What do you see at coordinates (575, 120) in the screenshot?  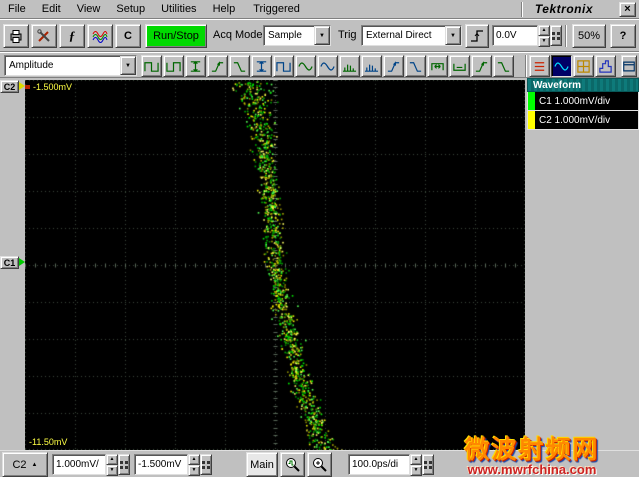 I see `channel-scale-label: C2 1.000mV/div` at bounding box center [575, 120].